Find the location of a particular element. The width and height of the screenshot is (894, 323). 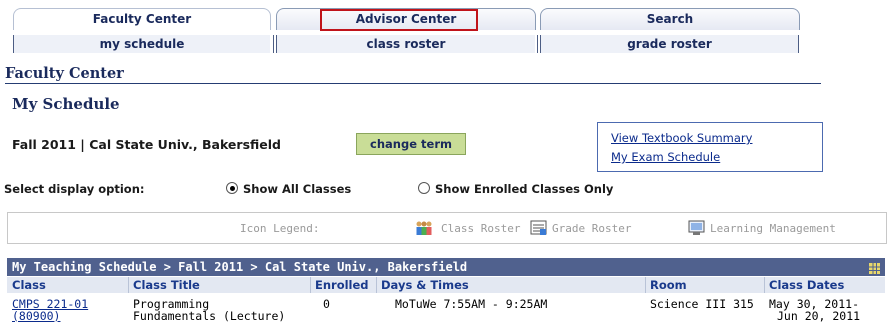

room: Science III 315 is located at coordinates (702, 304).